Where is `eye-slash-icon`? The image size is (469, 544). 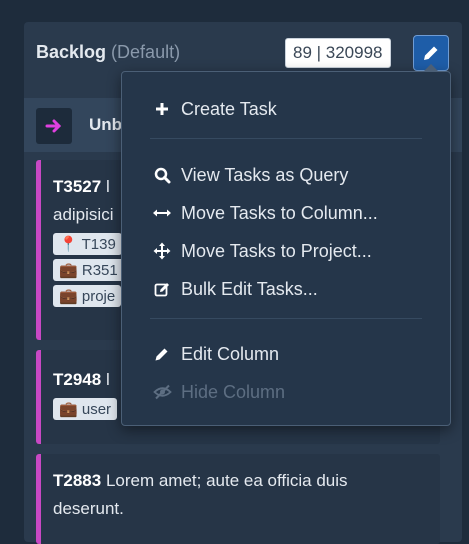 eye-slash-icon is located at coordinates (162, 392).